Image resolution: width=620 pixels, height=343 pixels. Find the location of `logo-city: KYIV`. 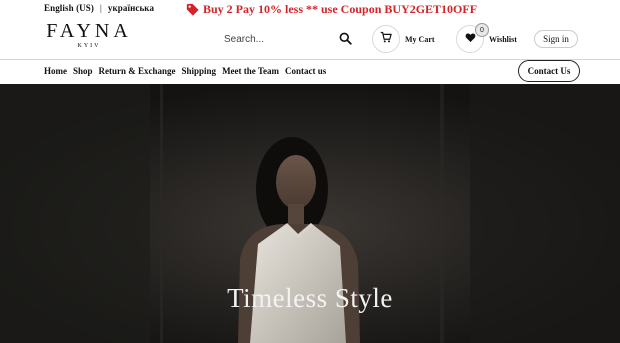

logo-city: KYIV is located at coordinates (89, 46).